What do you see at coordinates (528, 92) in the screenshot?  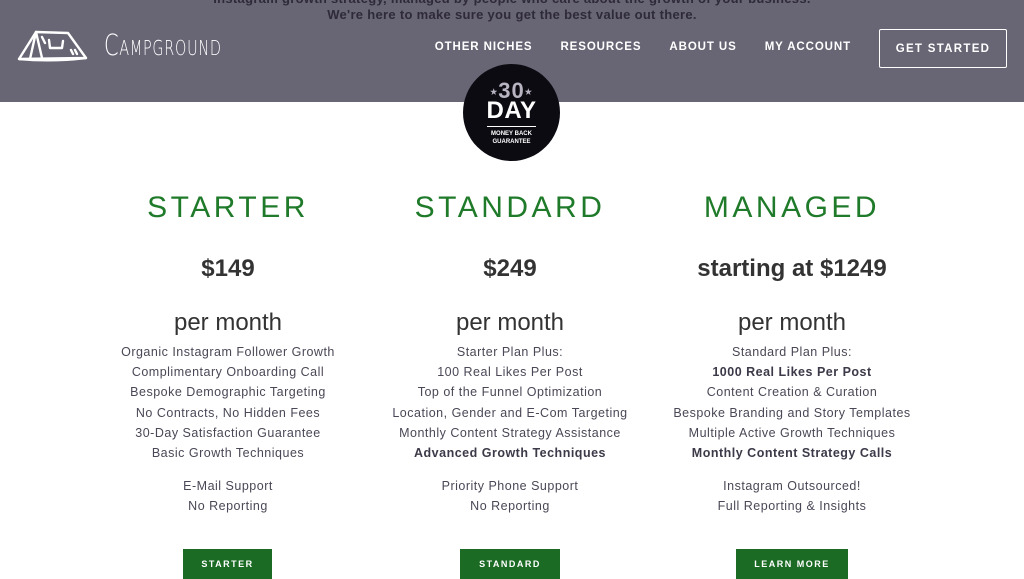 I see `star-icon: ★` at bounding box center [528, 92].